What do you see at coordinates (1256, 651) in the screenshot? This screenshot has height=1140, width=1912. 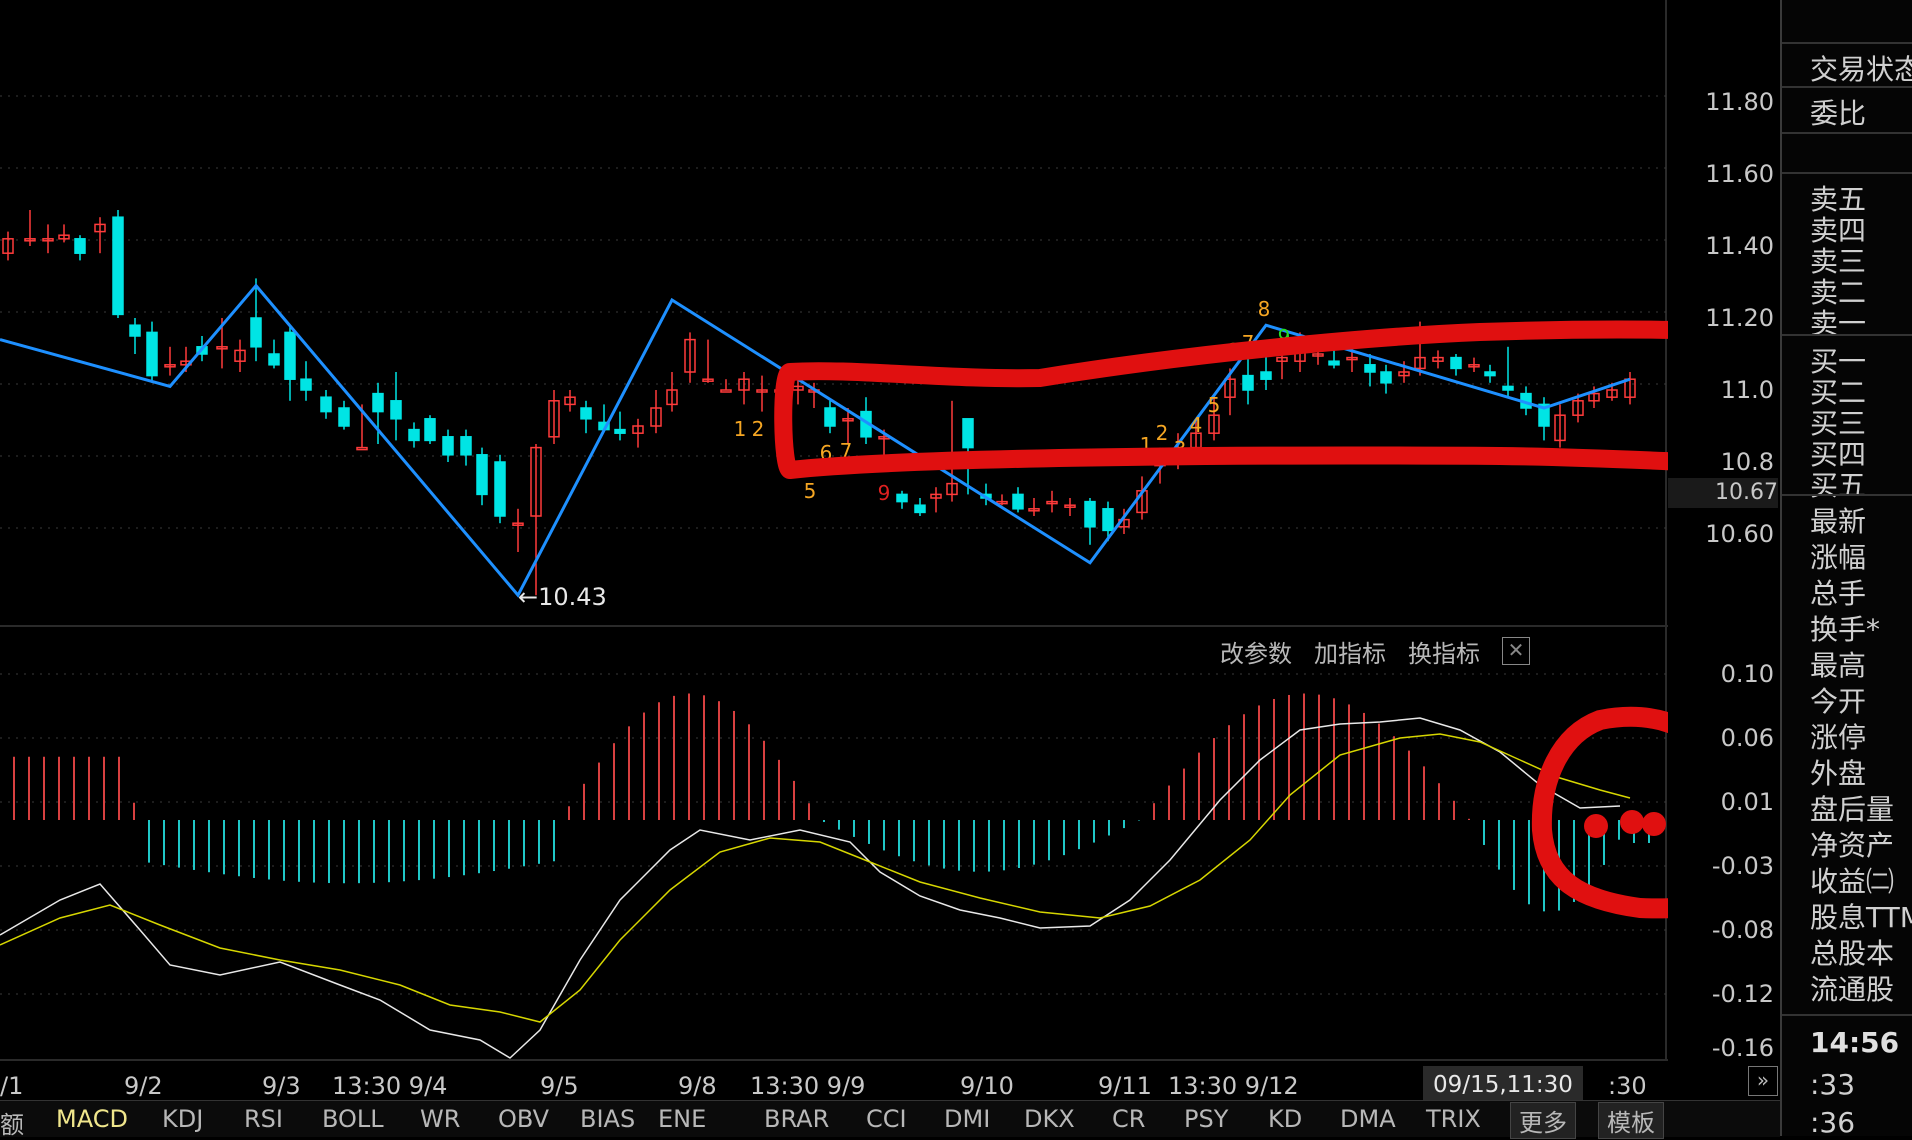 I see `edit-params-button: 改参数` at bounding box center [1256, 651].